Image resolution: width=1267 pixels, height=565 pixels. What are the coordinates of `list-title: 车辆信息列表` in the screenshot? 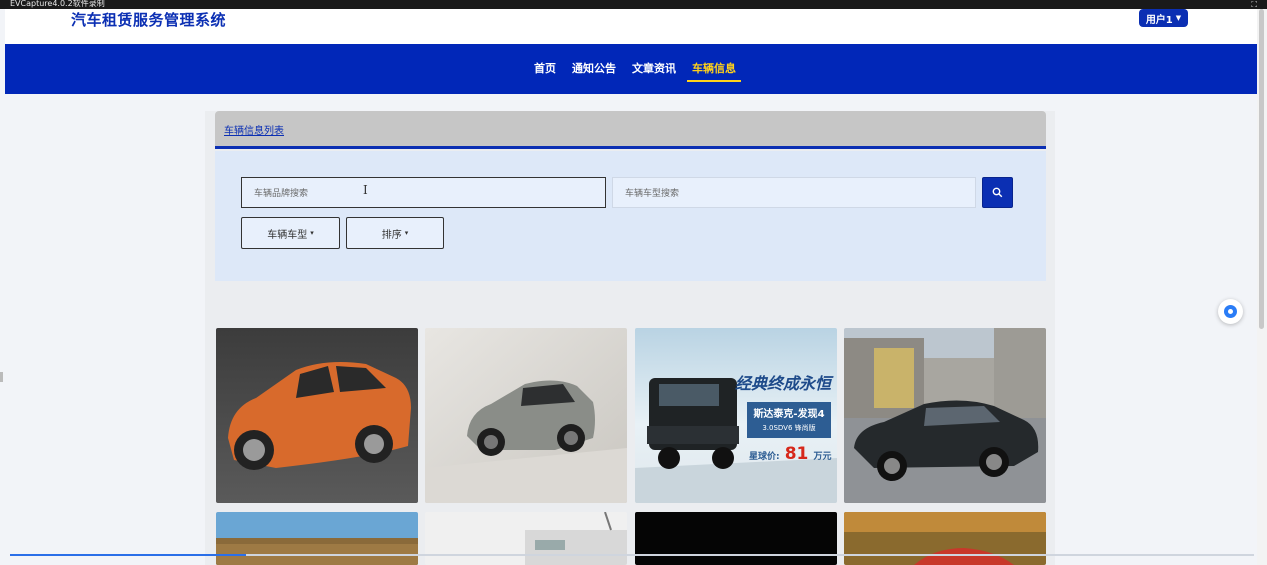 It's located at (254, 129).